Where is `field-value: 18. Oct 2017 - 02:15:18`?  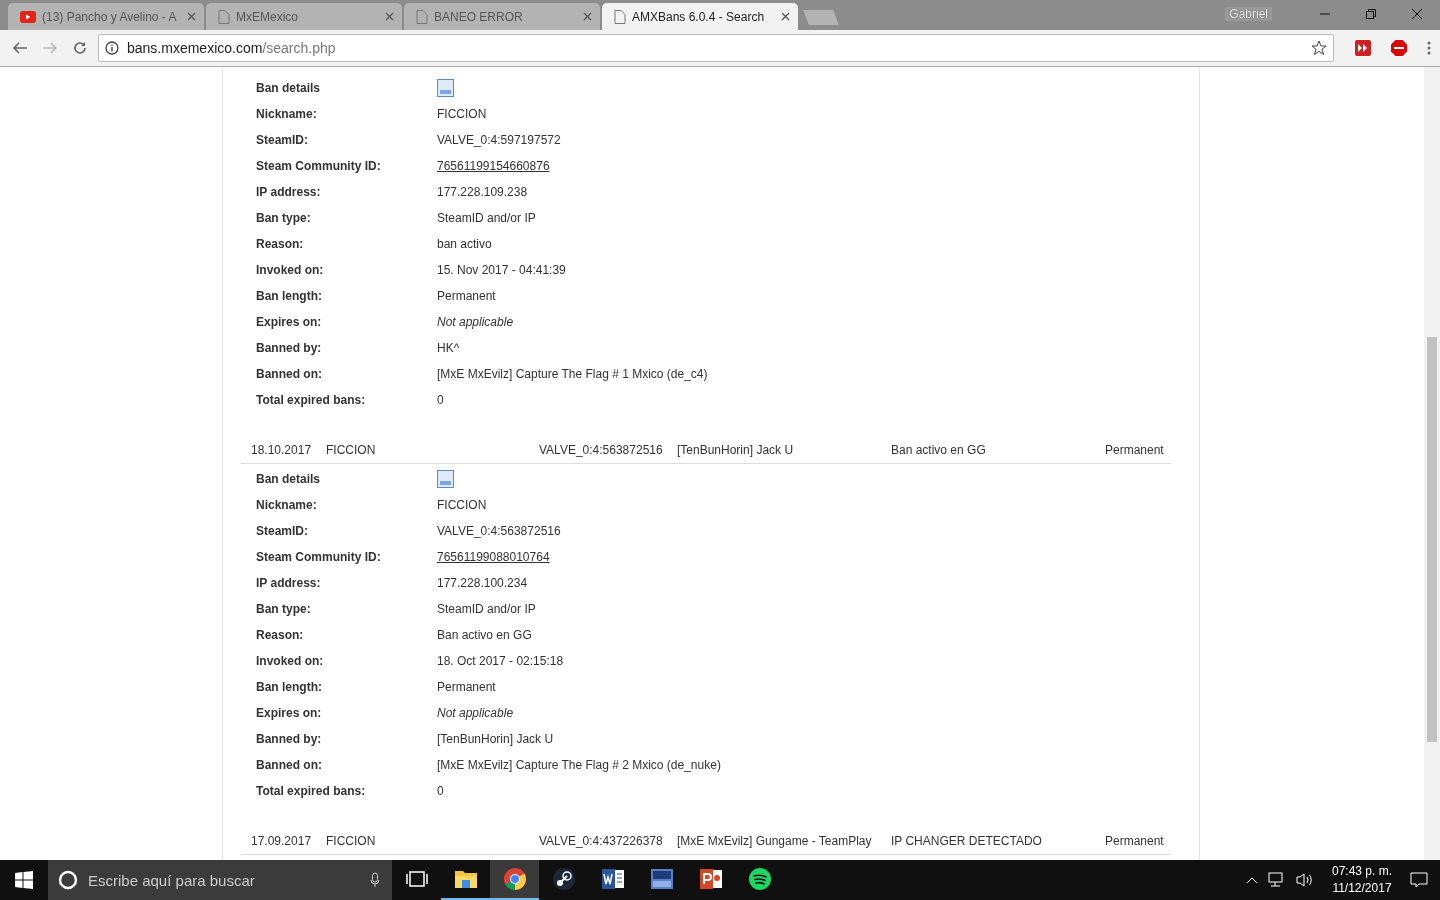
field-value: 18. Oct 2017 - 02:15:18 is located at coordinates (500, 661).